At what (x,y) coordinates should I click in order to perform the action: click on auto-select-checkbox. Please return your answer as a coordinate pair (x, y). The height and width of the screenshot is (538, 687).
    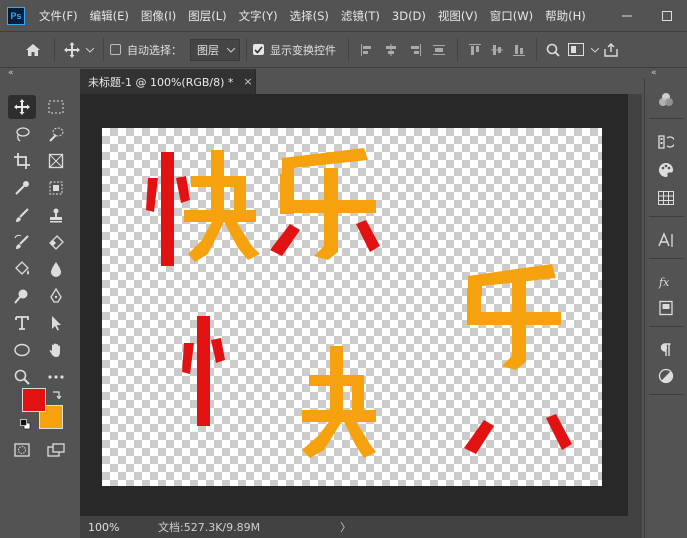
    Looking at the image, I should click on (115, 49).